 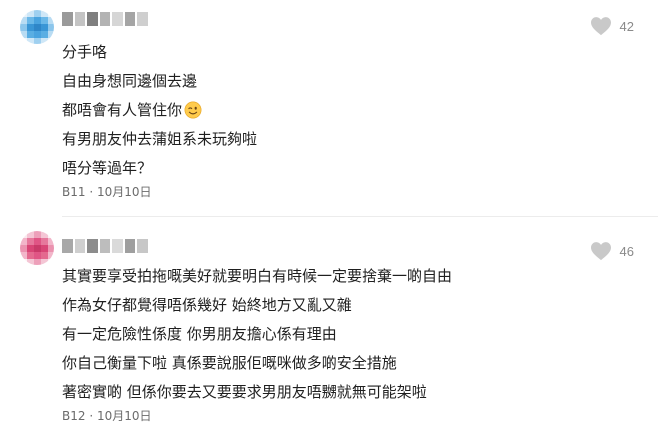 I want to click on like-button: 42, so click(x=612, y=26).